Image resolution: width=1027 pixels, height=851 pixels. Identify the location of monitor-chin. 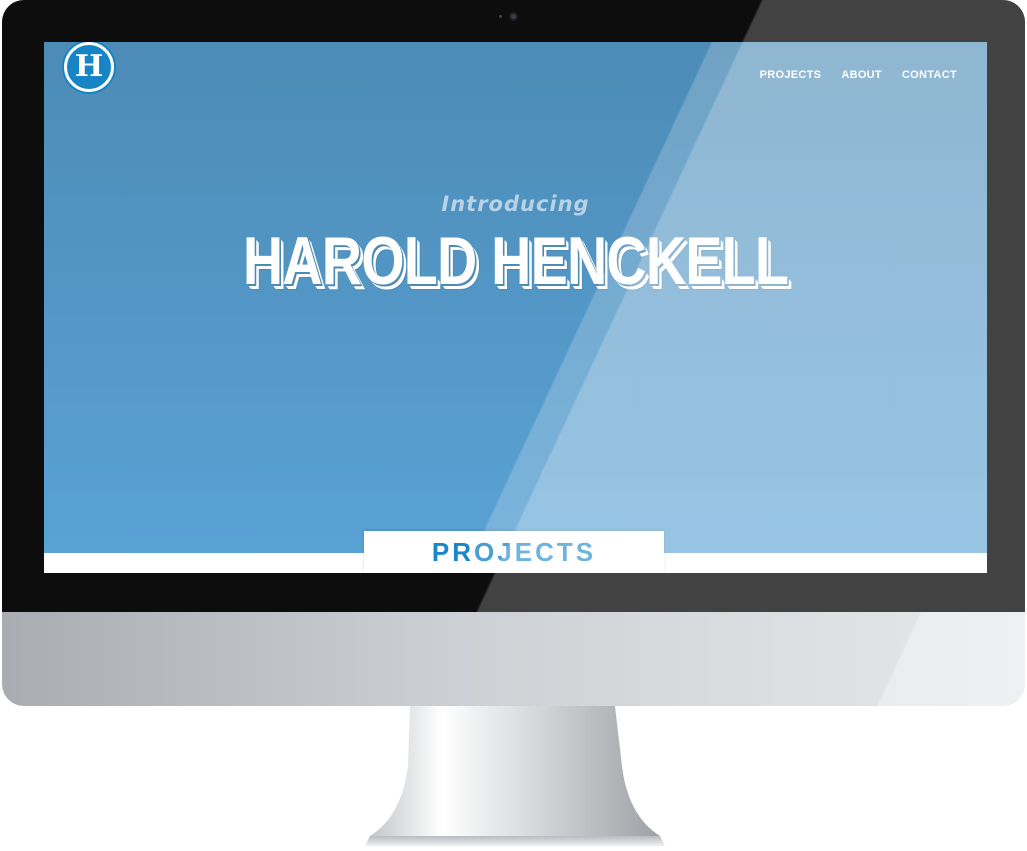
(513, 659).